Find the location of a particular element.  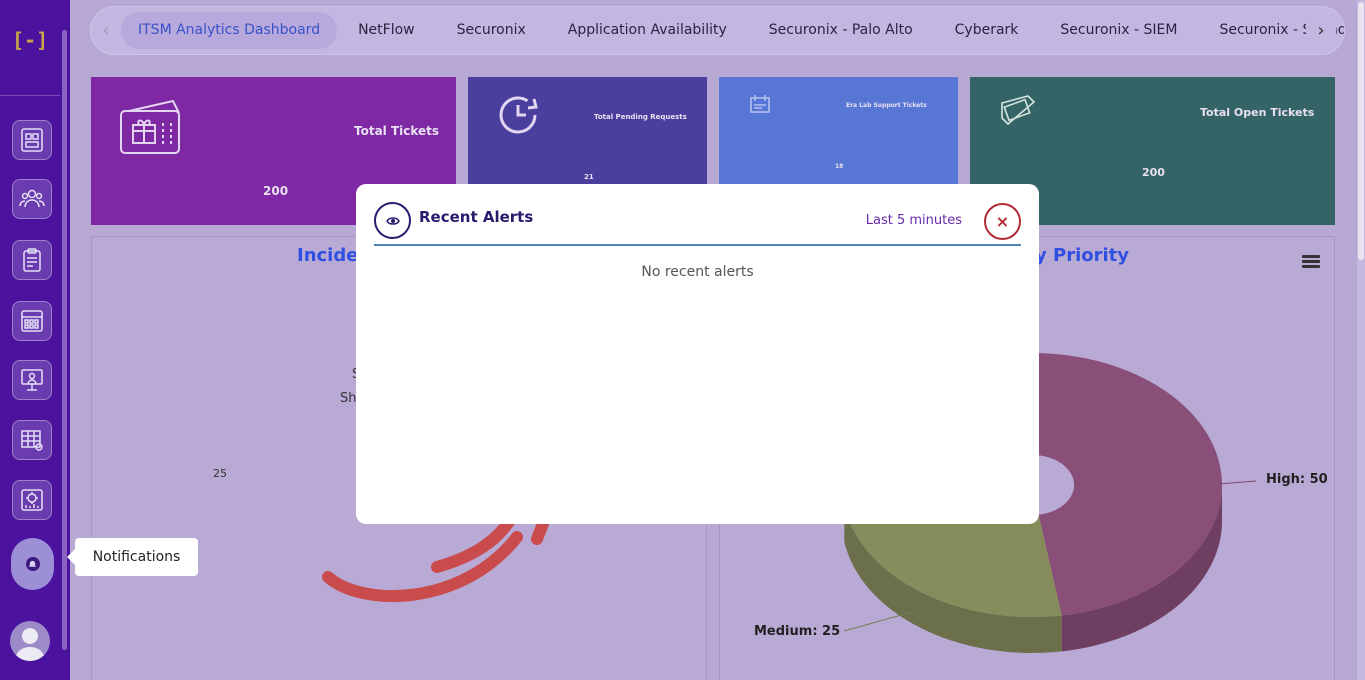

sidebar-item-settings is located at coordinates (32, 500).